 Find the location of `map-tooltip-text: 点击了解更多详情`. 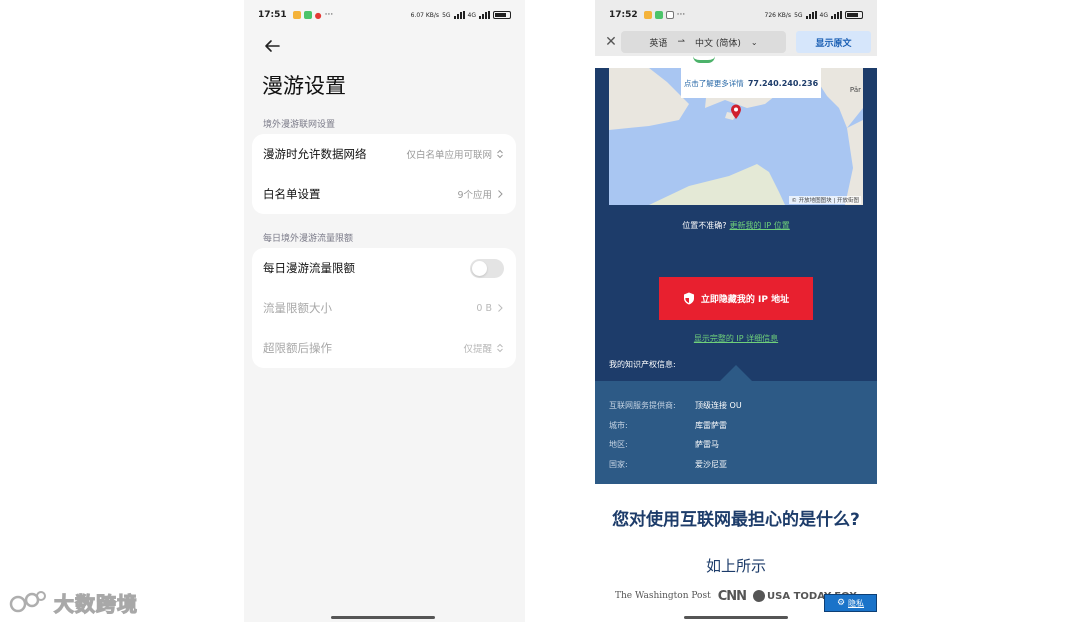

map-tooltip-text: 点击了解更多详情 is located at coordinates (713, 83).